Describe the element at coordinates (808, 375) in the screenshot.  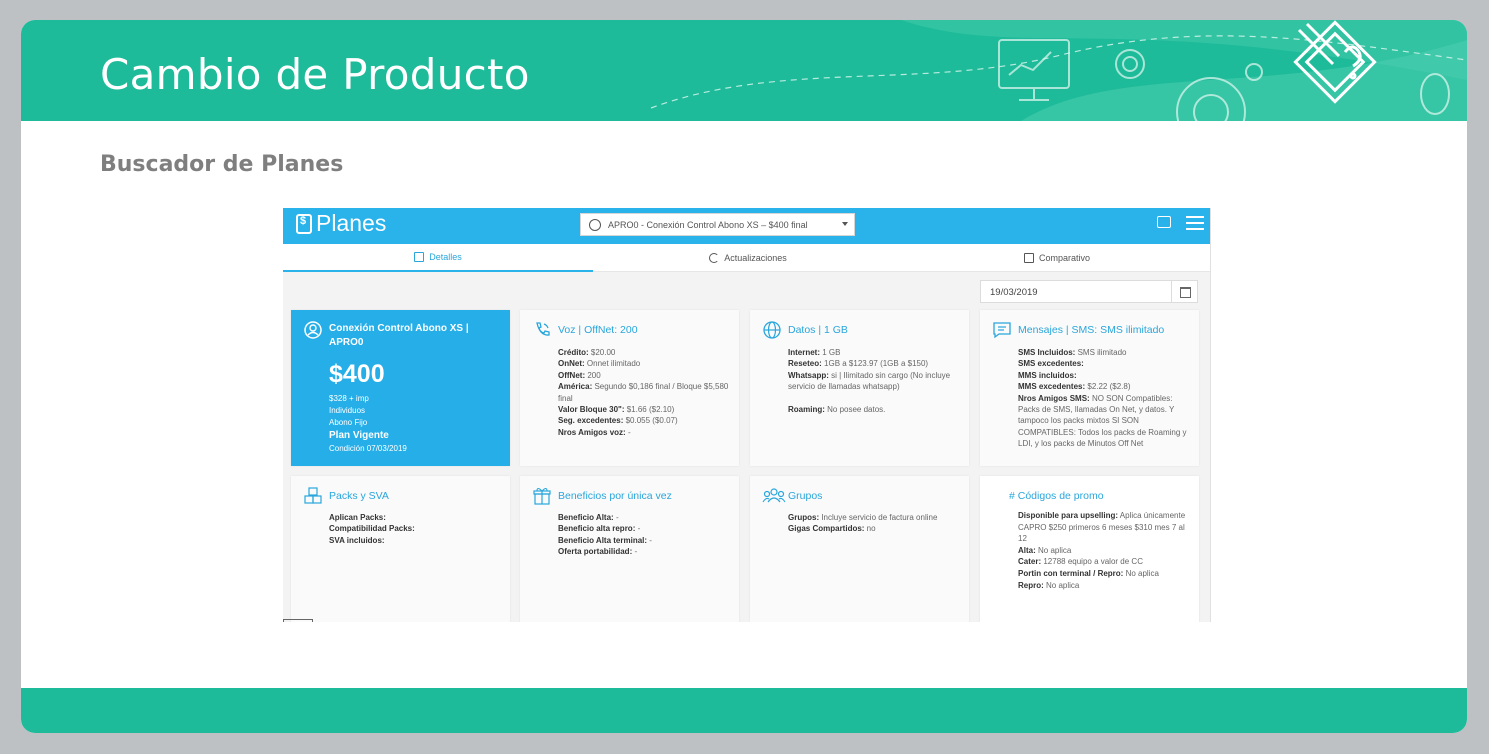
I see `detail-key: Whatsapp:` at that location.